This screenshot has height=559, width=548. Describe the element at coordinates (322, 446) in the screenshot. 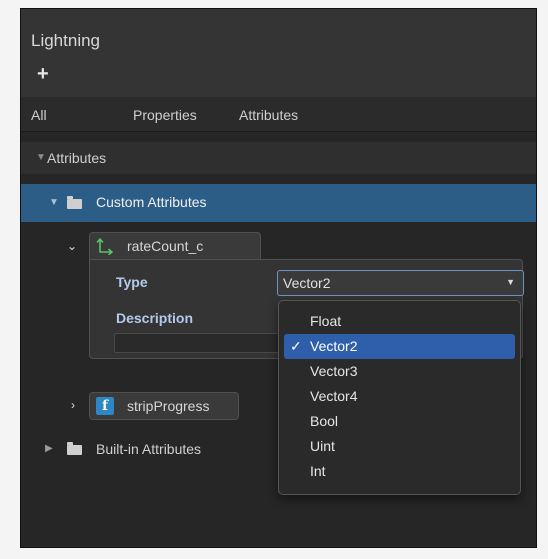

I see `option-label: Uint` at that location.